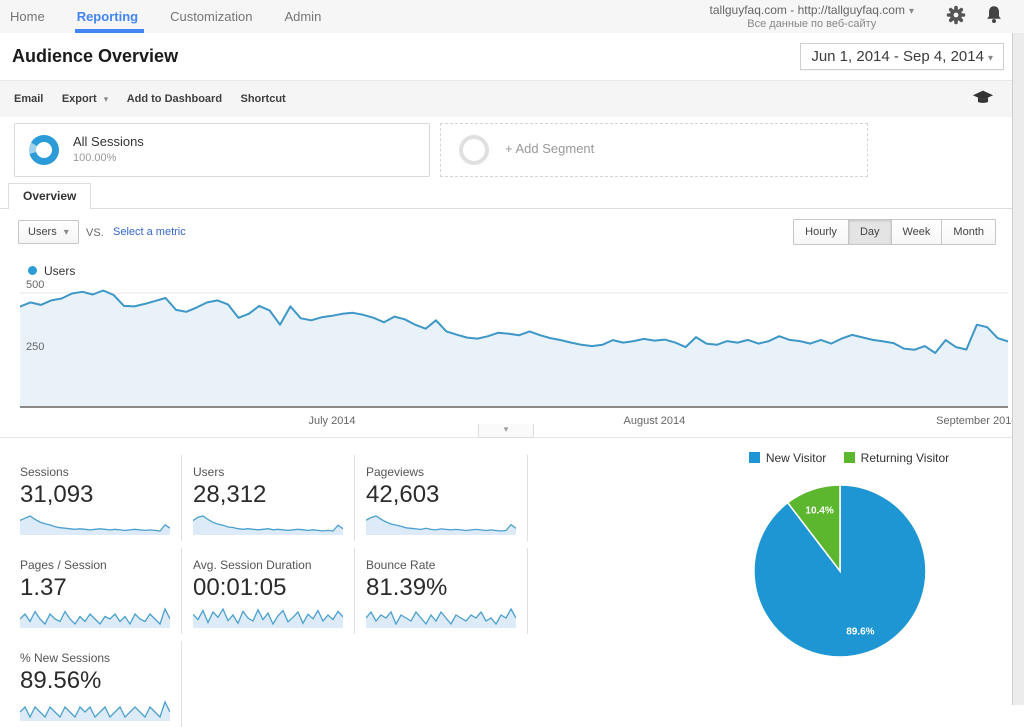 The image size is (1024, 727). Describe the element at coordinates (654, 150) in the screenshot. I see `add-segment-button: + Add Segment` at that location.